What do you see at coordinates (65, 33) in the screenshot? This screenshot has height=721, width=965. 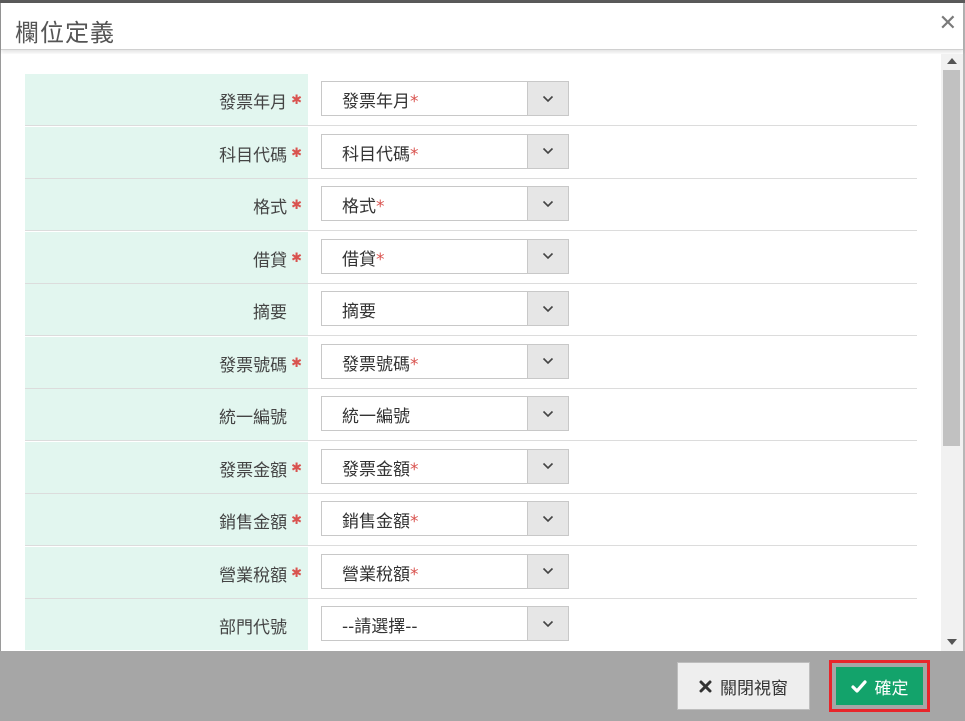 I see `dialog-title: 欄位定義` at bounding box center [65, 33].